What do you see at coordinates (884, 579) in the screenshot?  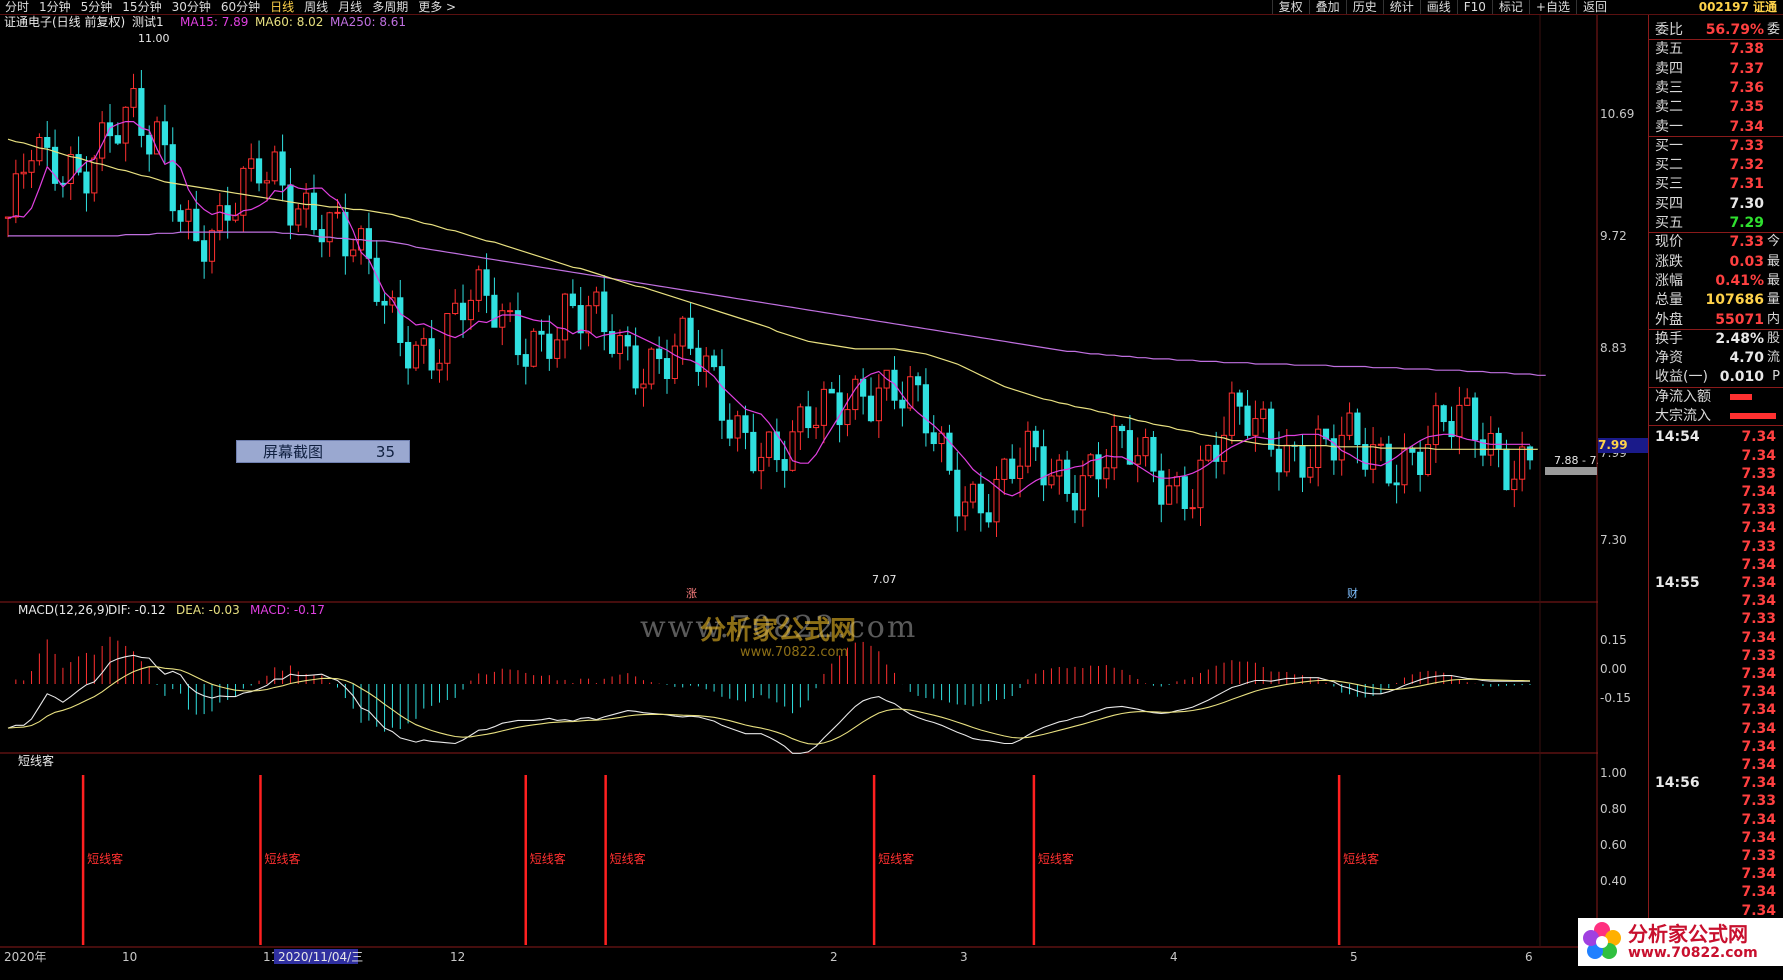 I see `low-annotation: 7.07` at bounding box center [884, 579].